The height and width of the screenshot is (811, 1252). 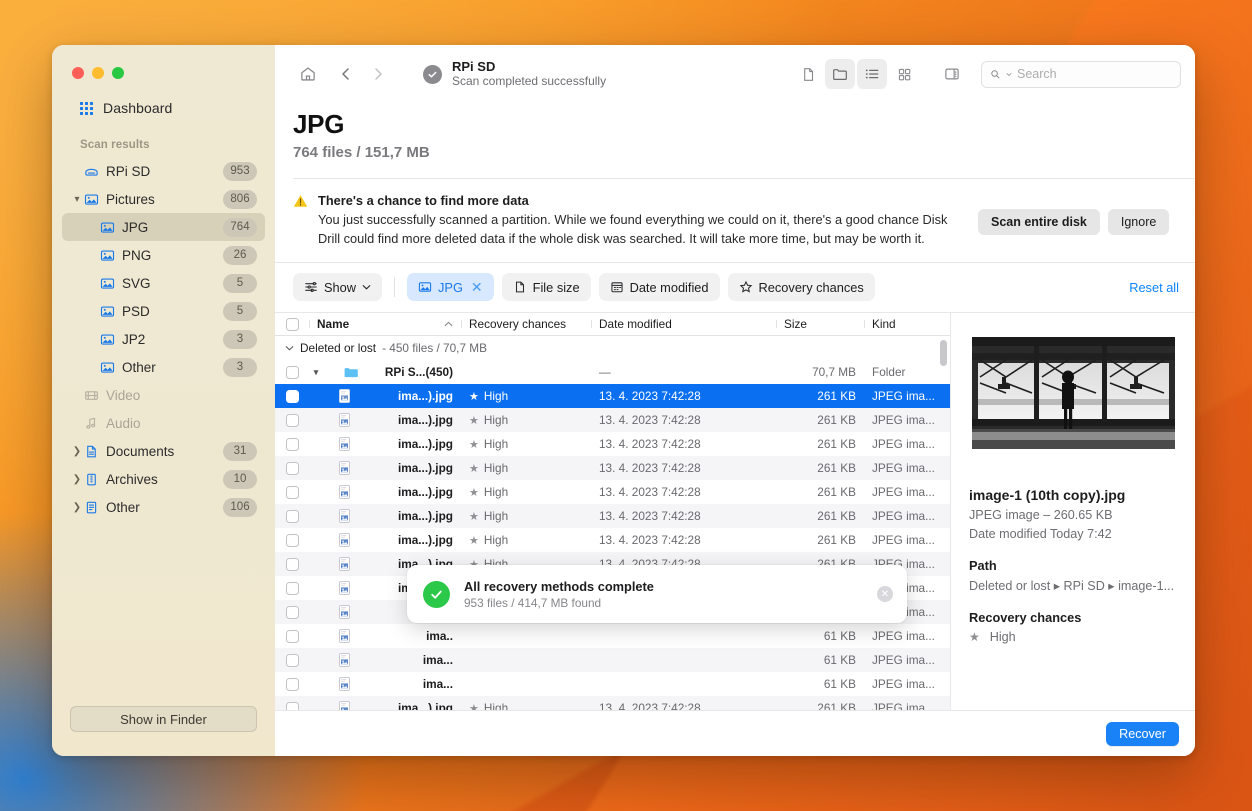 I want to click on sidebar-item-documents-10: ❯ Documents 31, so click(x=163, y=451).